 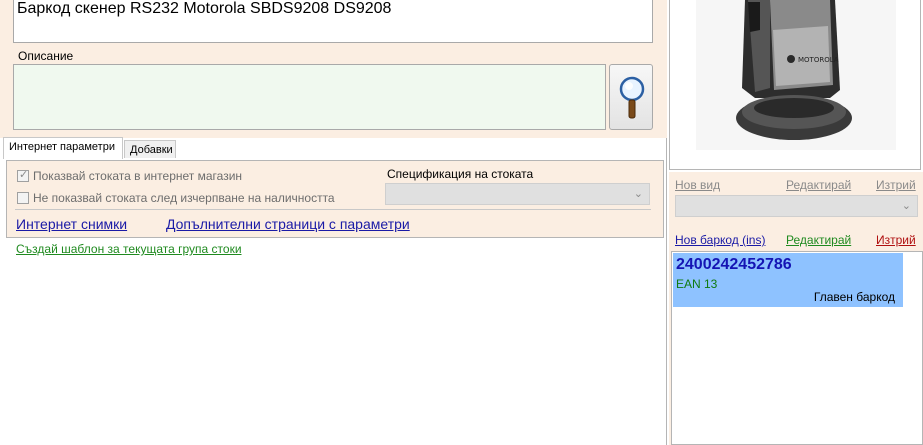 I want to click on magnifier-icon, so click(x=632, y=97).